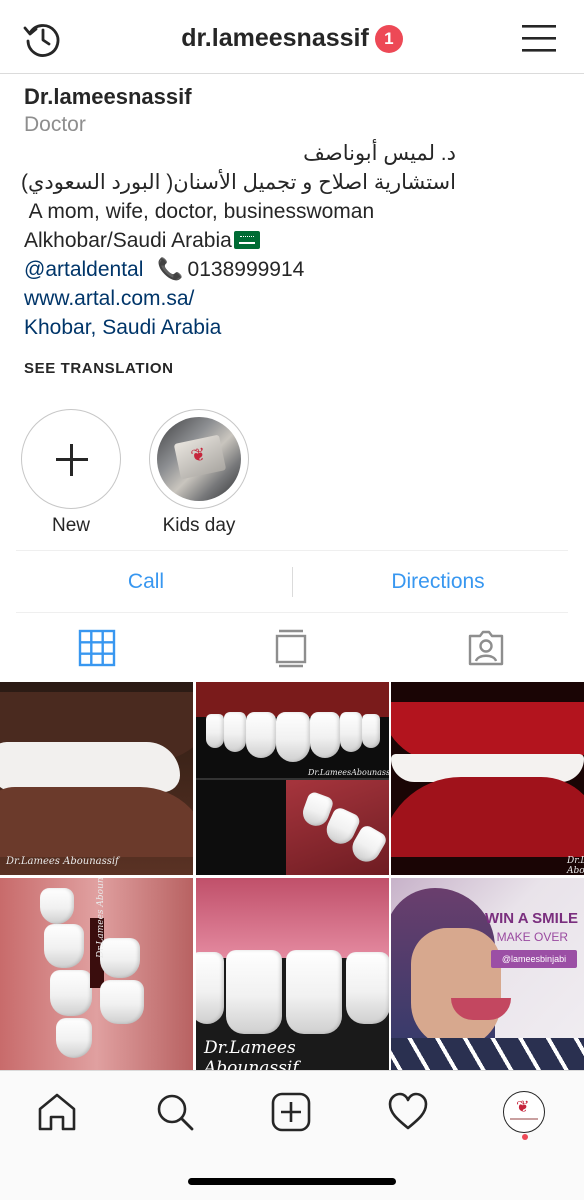 The width and height of the screenshot is (584, 1200). I want to click on location-link: Khobar, Saudi Arabia, so click(294, 327).